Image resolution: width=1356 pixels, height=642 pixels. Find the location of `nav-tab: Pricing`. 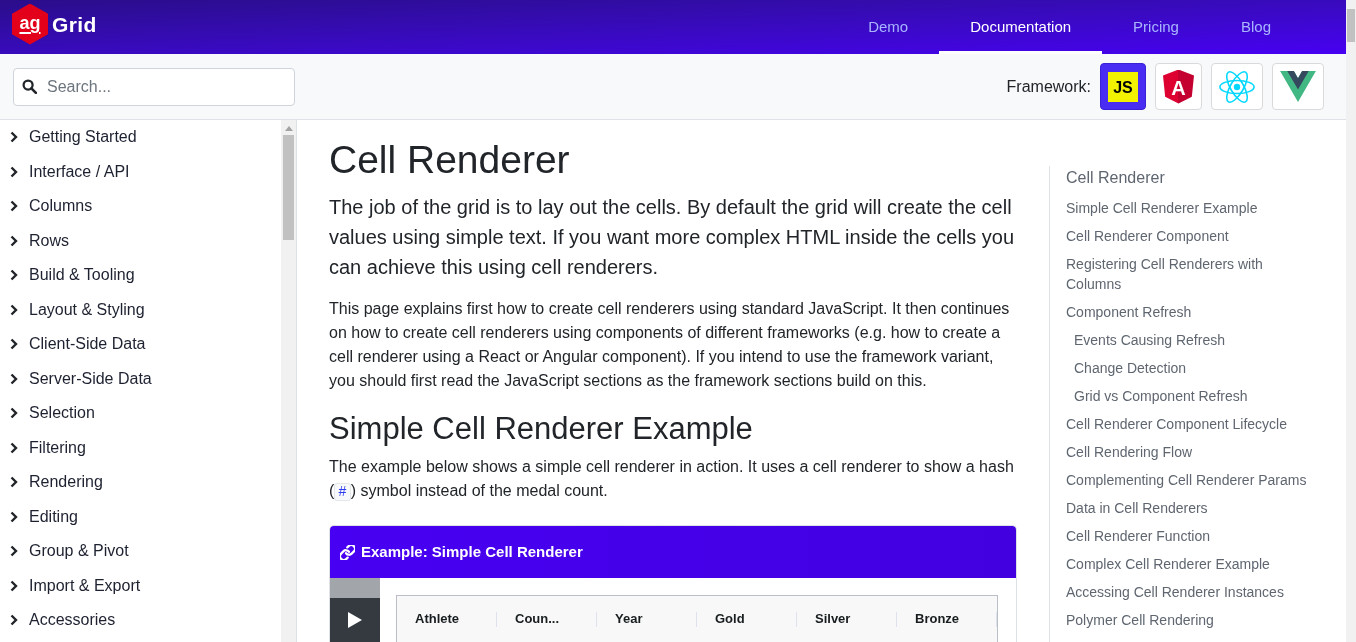

nav-tab: Pricing is located at coordinates (1156, 27).